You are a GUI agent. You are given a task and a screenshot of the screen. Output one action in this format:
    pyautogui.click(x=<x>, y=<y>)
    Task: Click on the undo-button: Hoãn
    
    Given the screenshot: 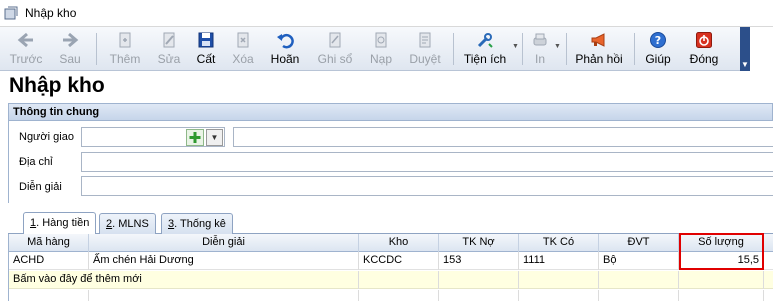 What is the action you would take?
    pyautogui.click(x=285, y=49)
    